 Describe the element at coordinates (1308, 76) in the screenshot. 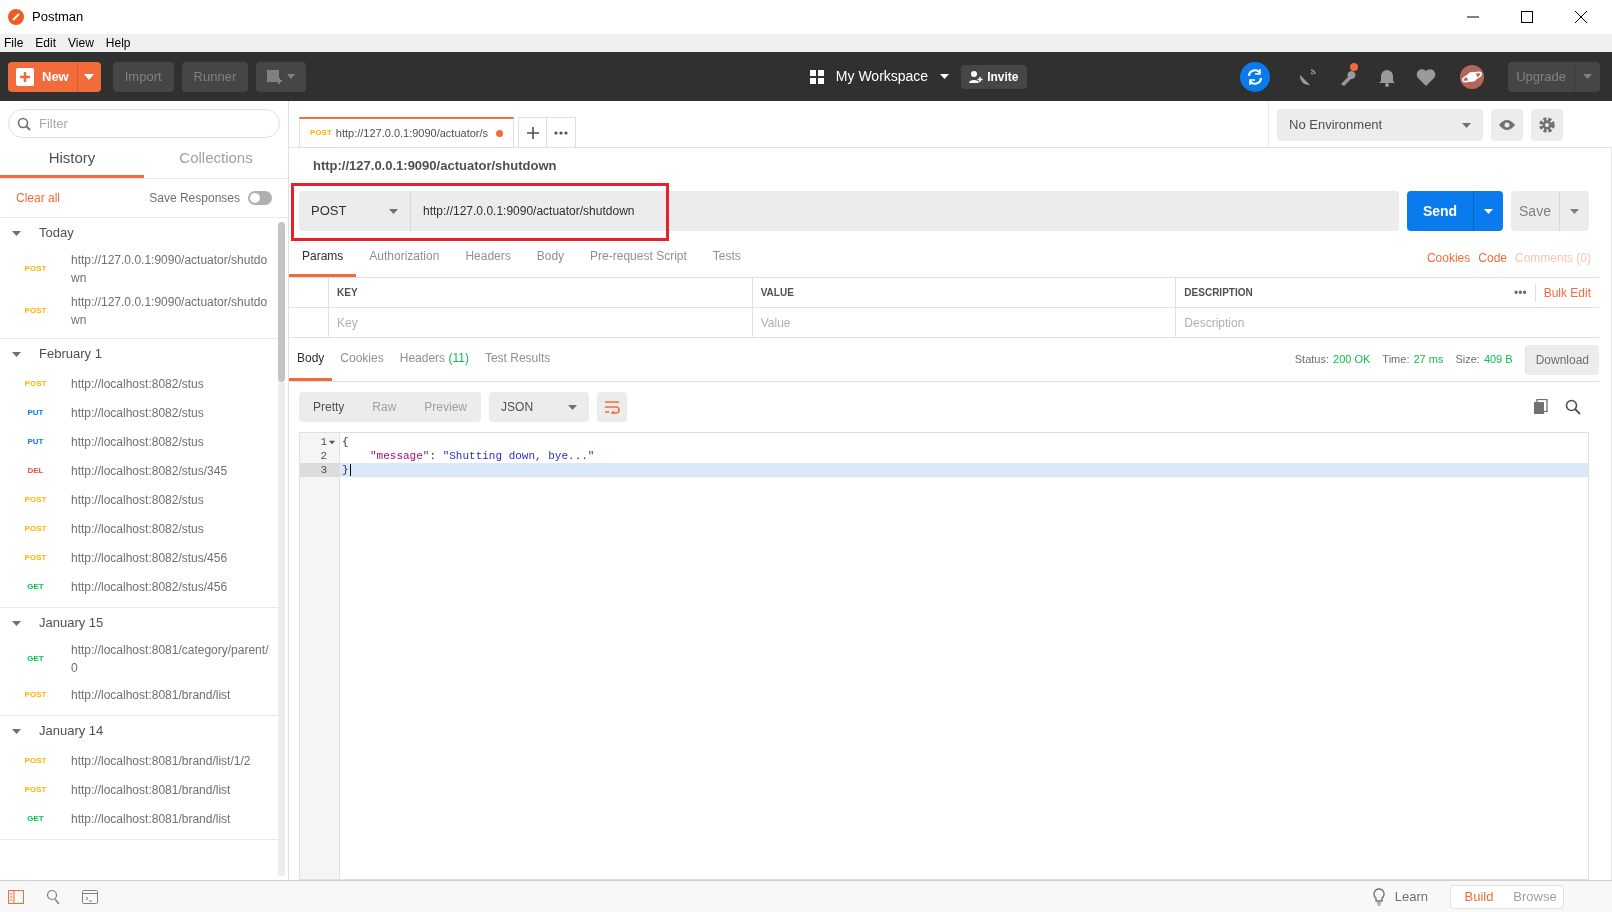

I see `satellite-dish-icon` at that location.